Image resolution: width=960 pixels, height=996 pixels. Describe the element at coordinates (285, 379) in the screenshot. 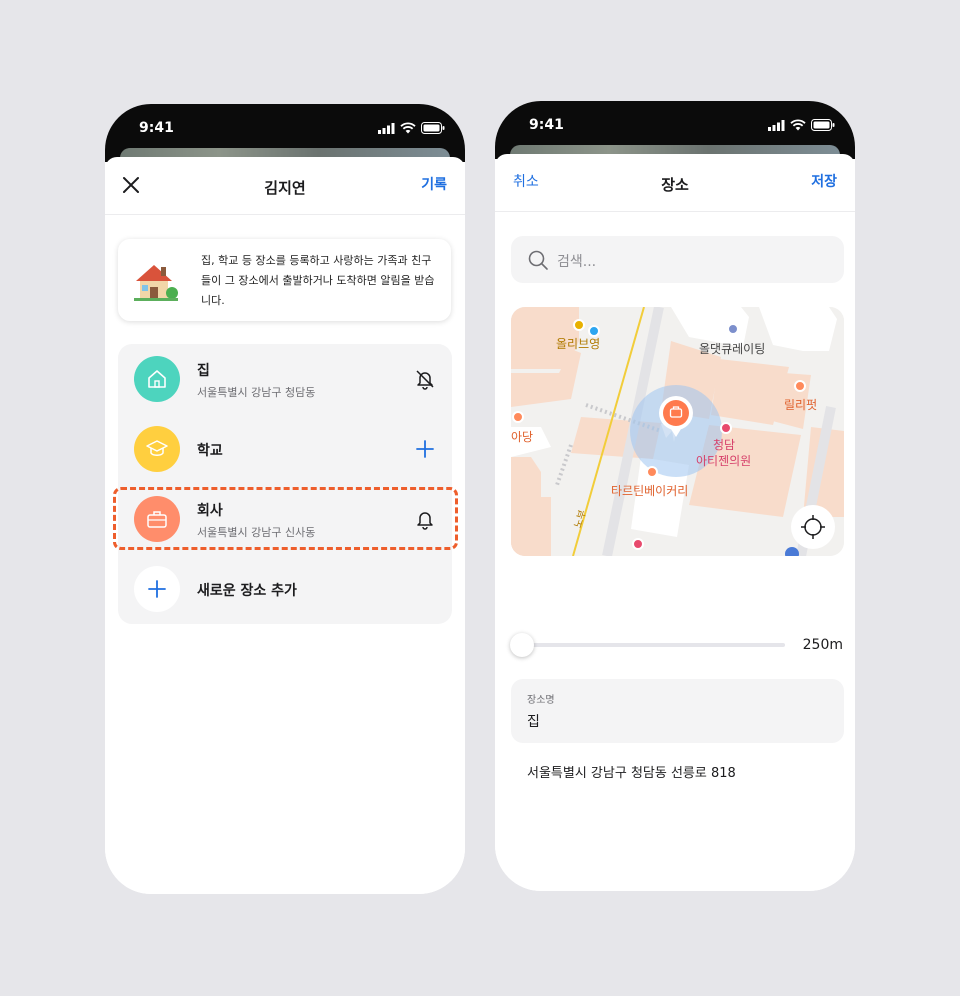

I see `place-row-home: 집 서울특별시 강남구 청담동` at that location.